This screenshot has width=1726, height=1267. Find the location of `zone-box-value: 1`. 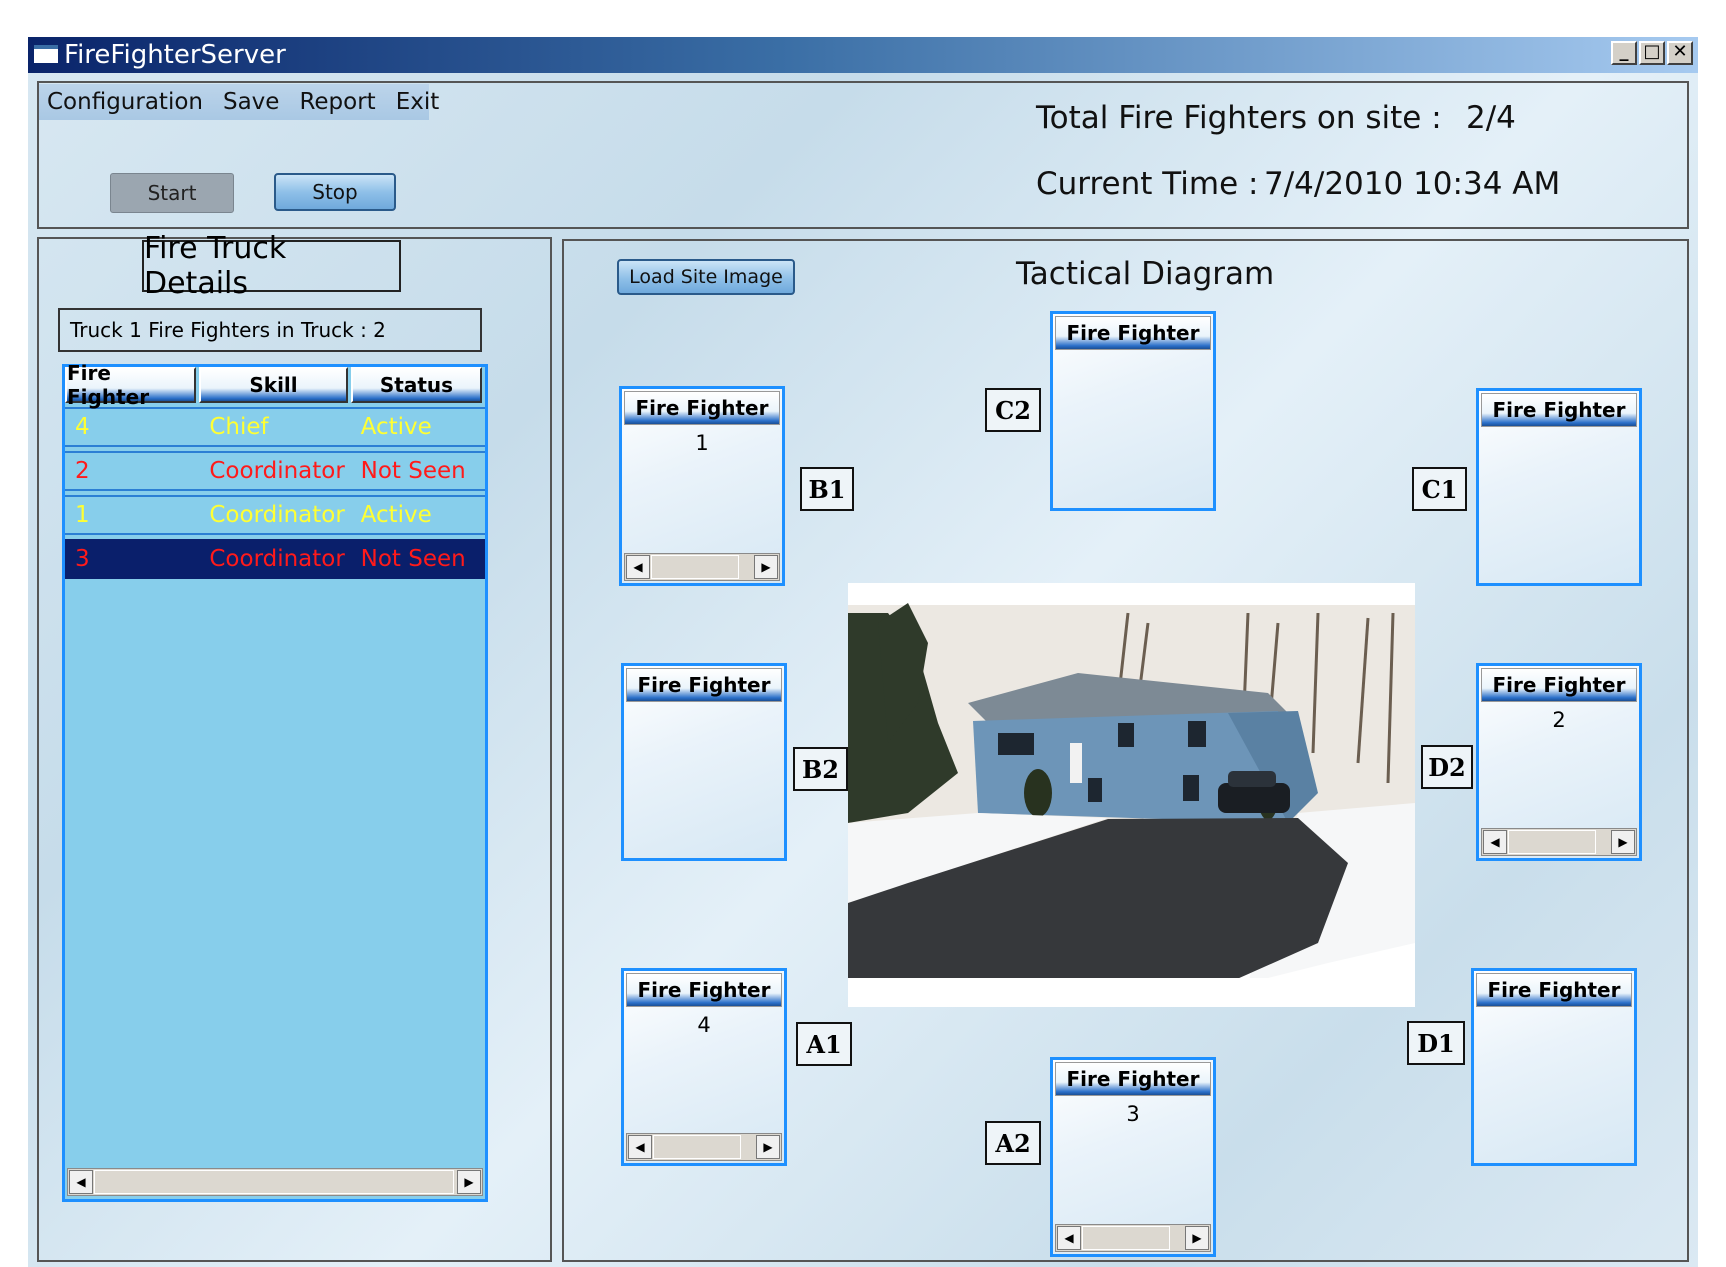

zone-box-value: 1 is located at coordinates (702, 443).